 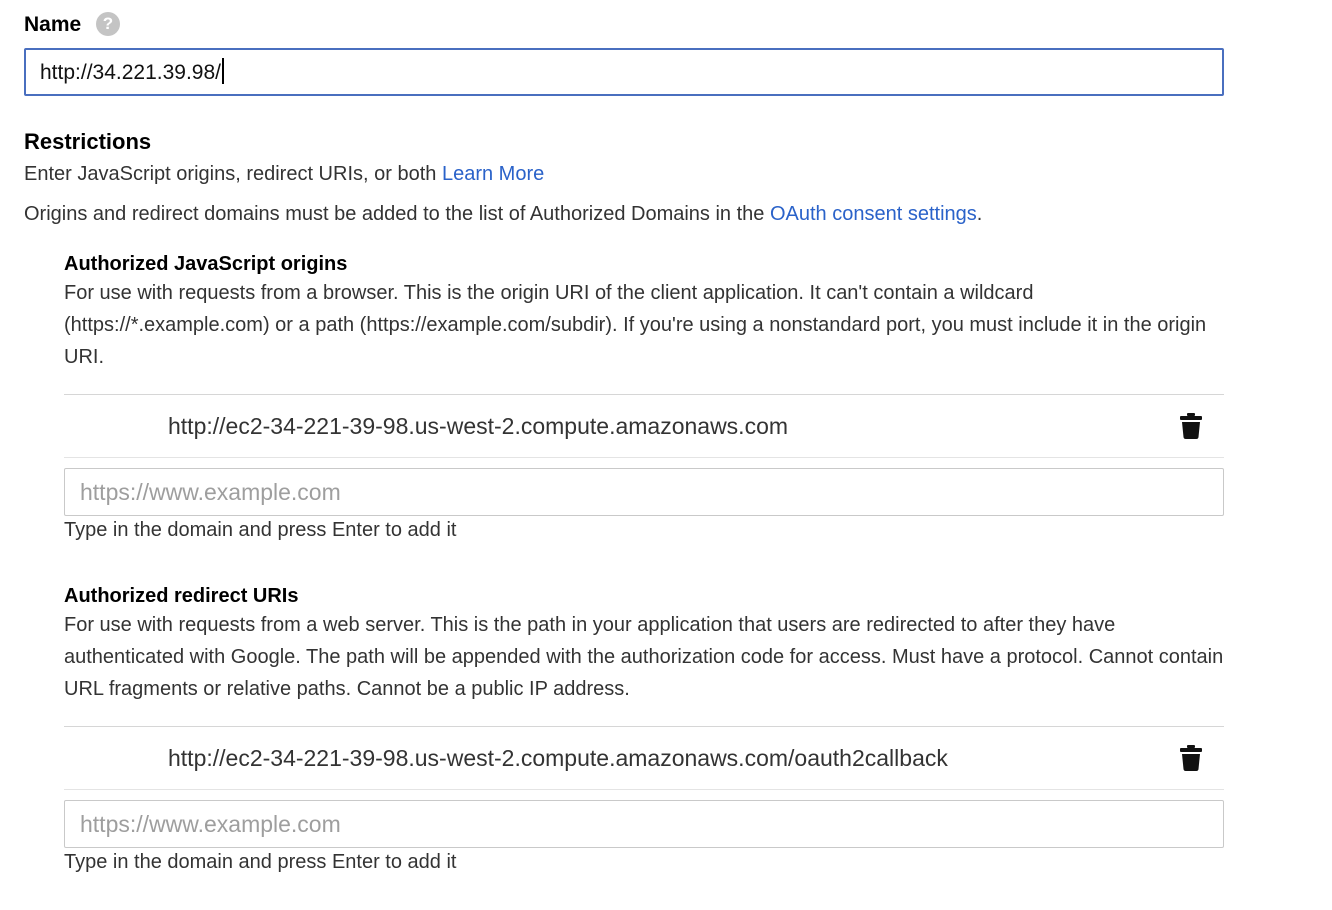 What do you see at coordinates (222, 71) in the screenshot?
I see `text-caret` at bounding box center [222, 71].